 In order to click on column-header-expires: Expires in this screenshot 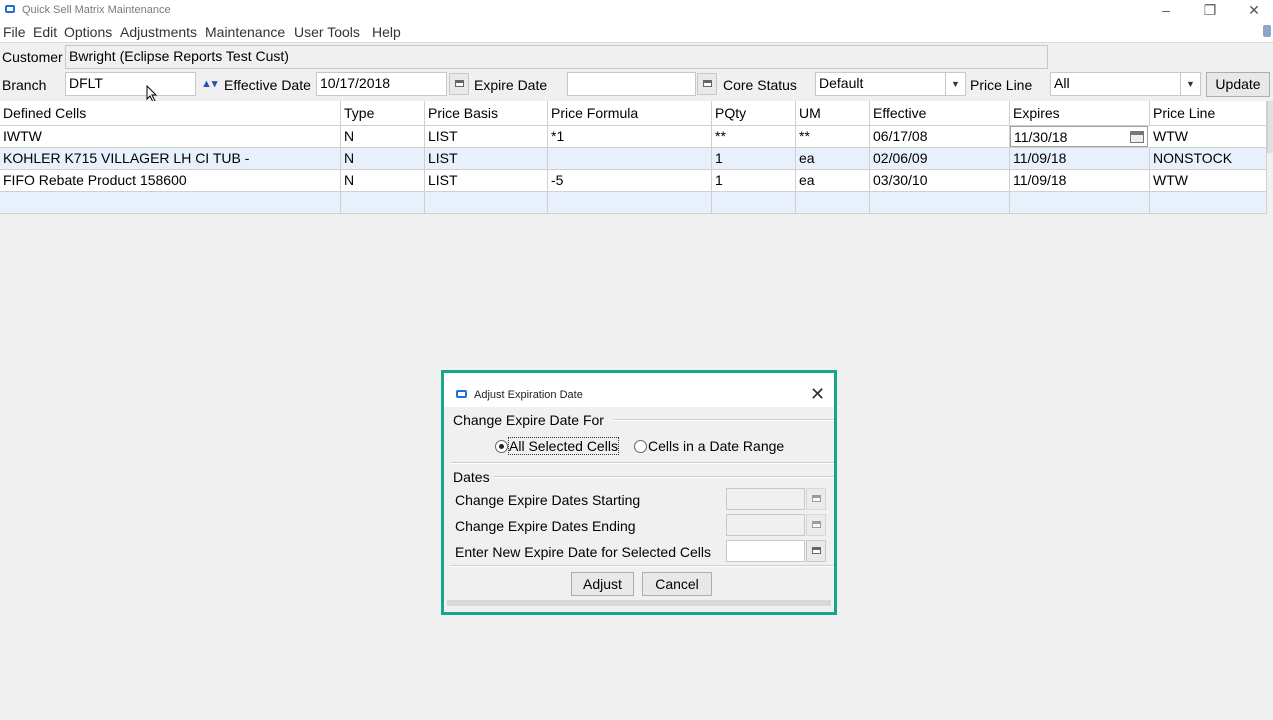, I will do `click(1080, 113)`.